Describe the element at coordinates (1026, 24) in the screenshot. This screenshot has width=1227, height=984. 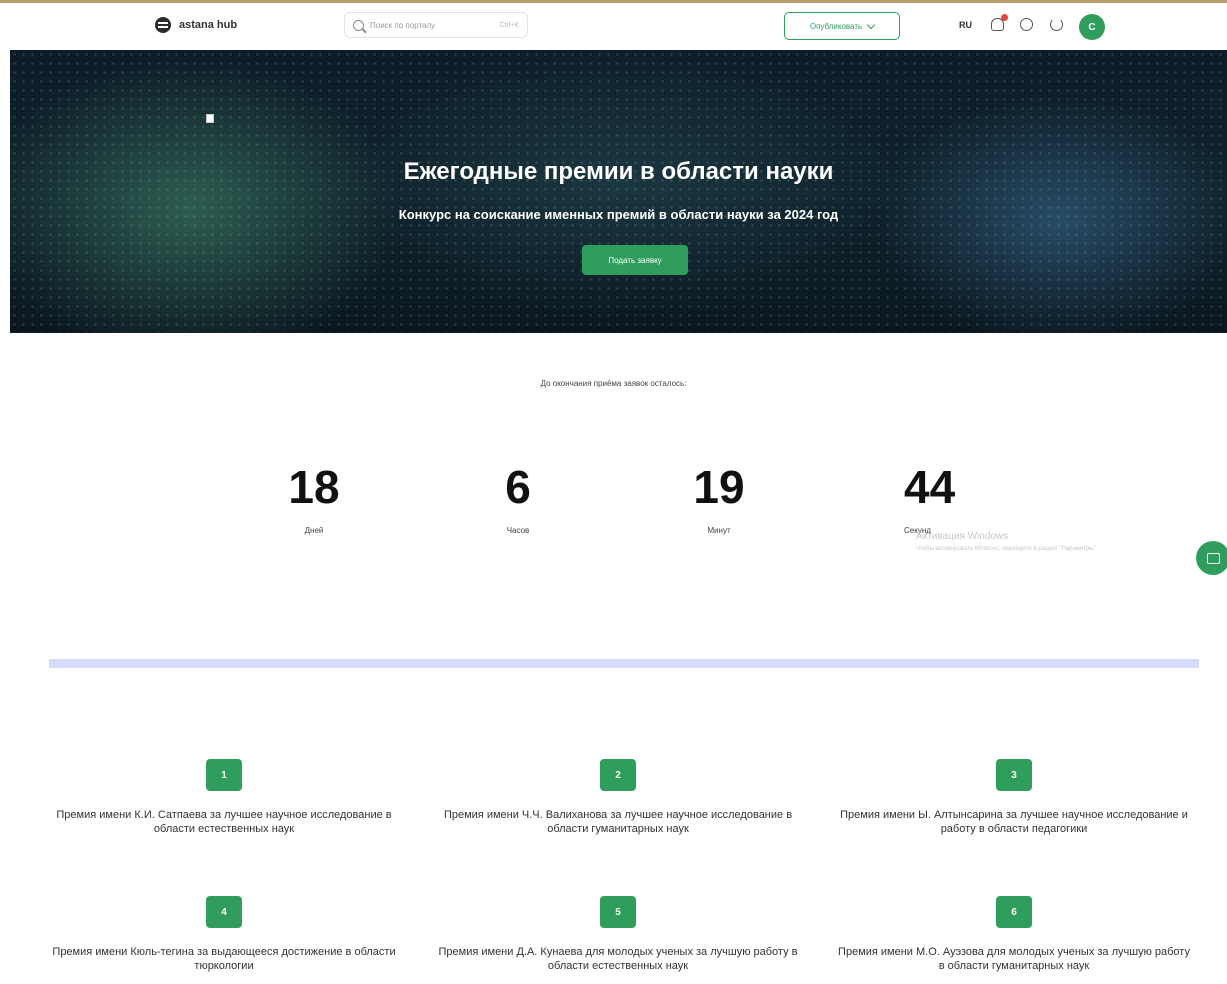
I see `messages-icon` at that location.